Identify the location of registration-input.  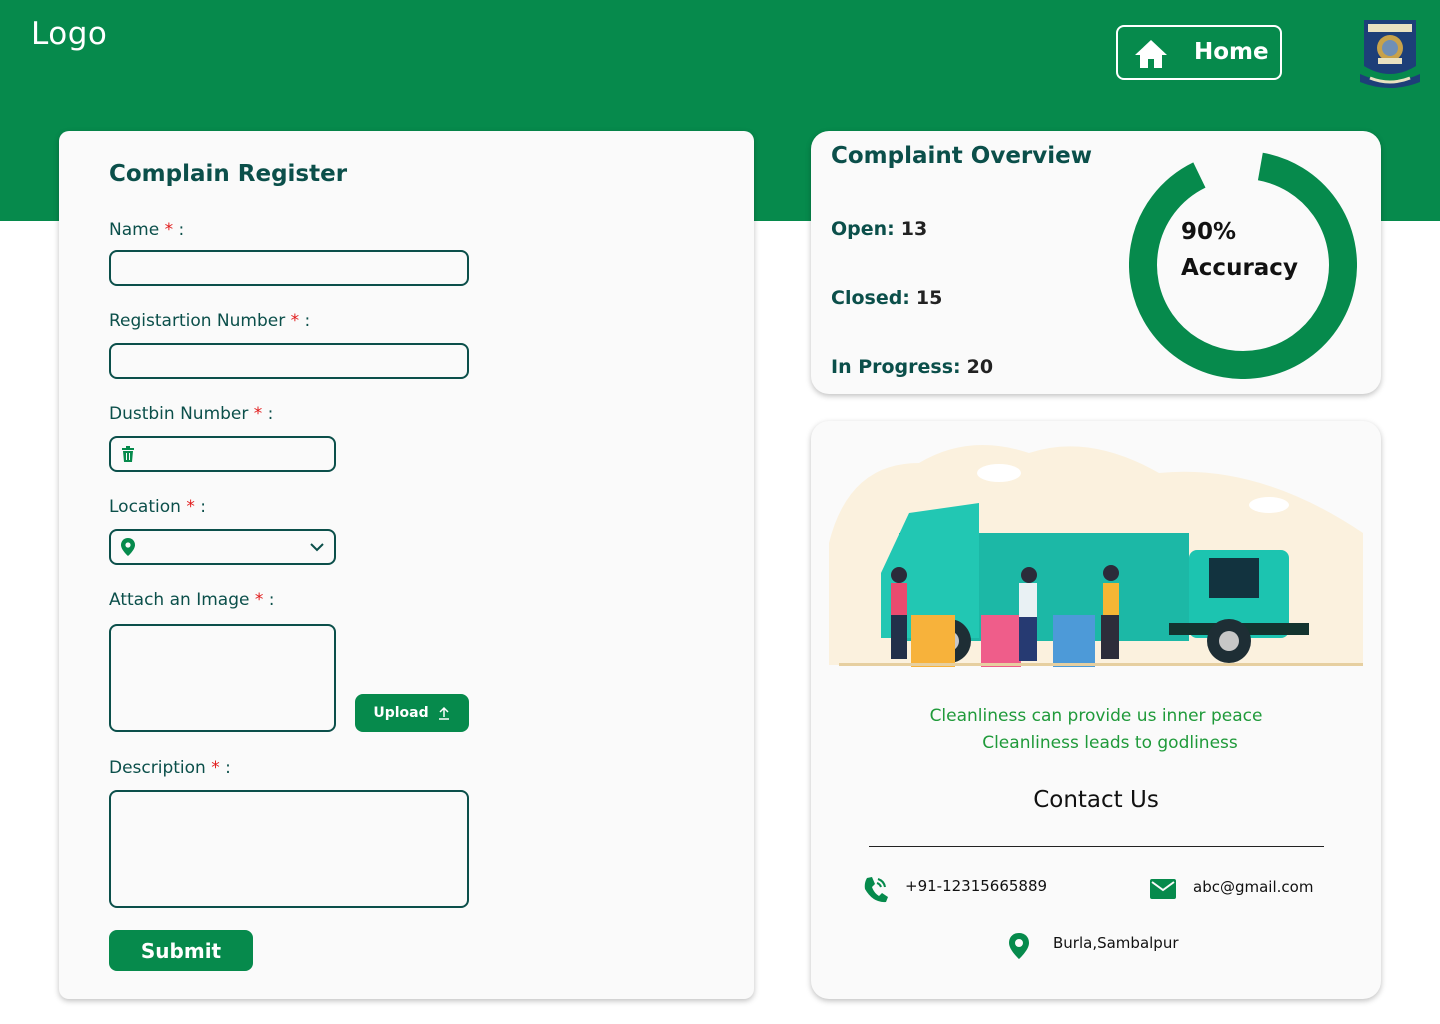
(289, 361).